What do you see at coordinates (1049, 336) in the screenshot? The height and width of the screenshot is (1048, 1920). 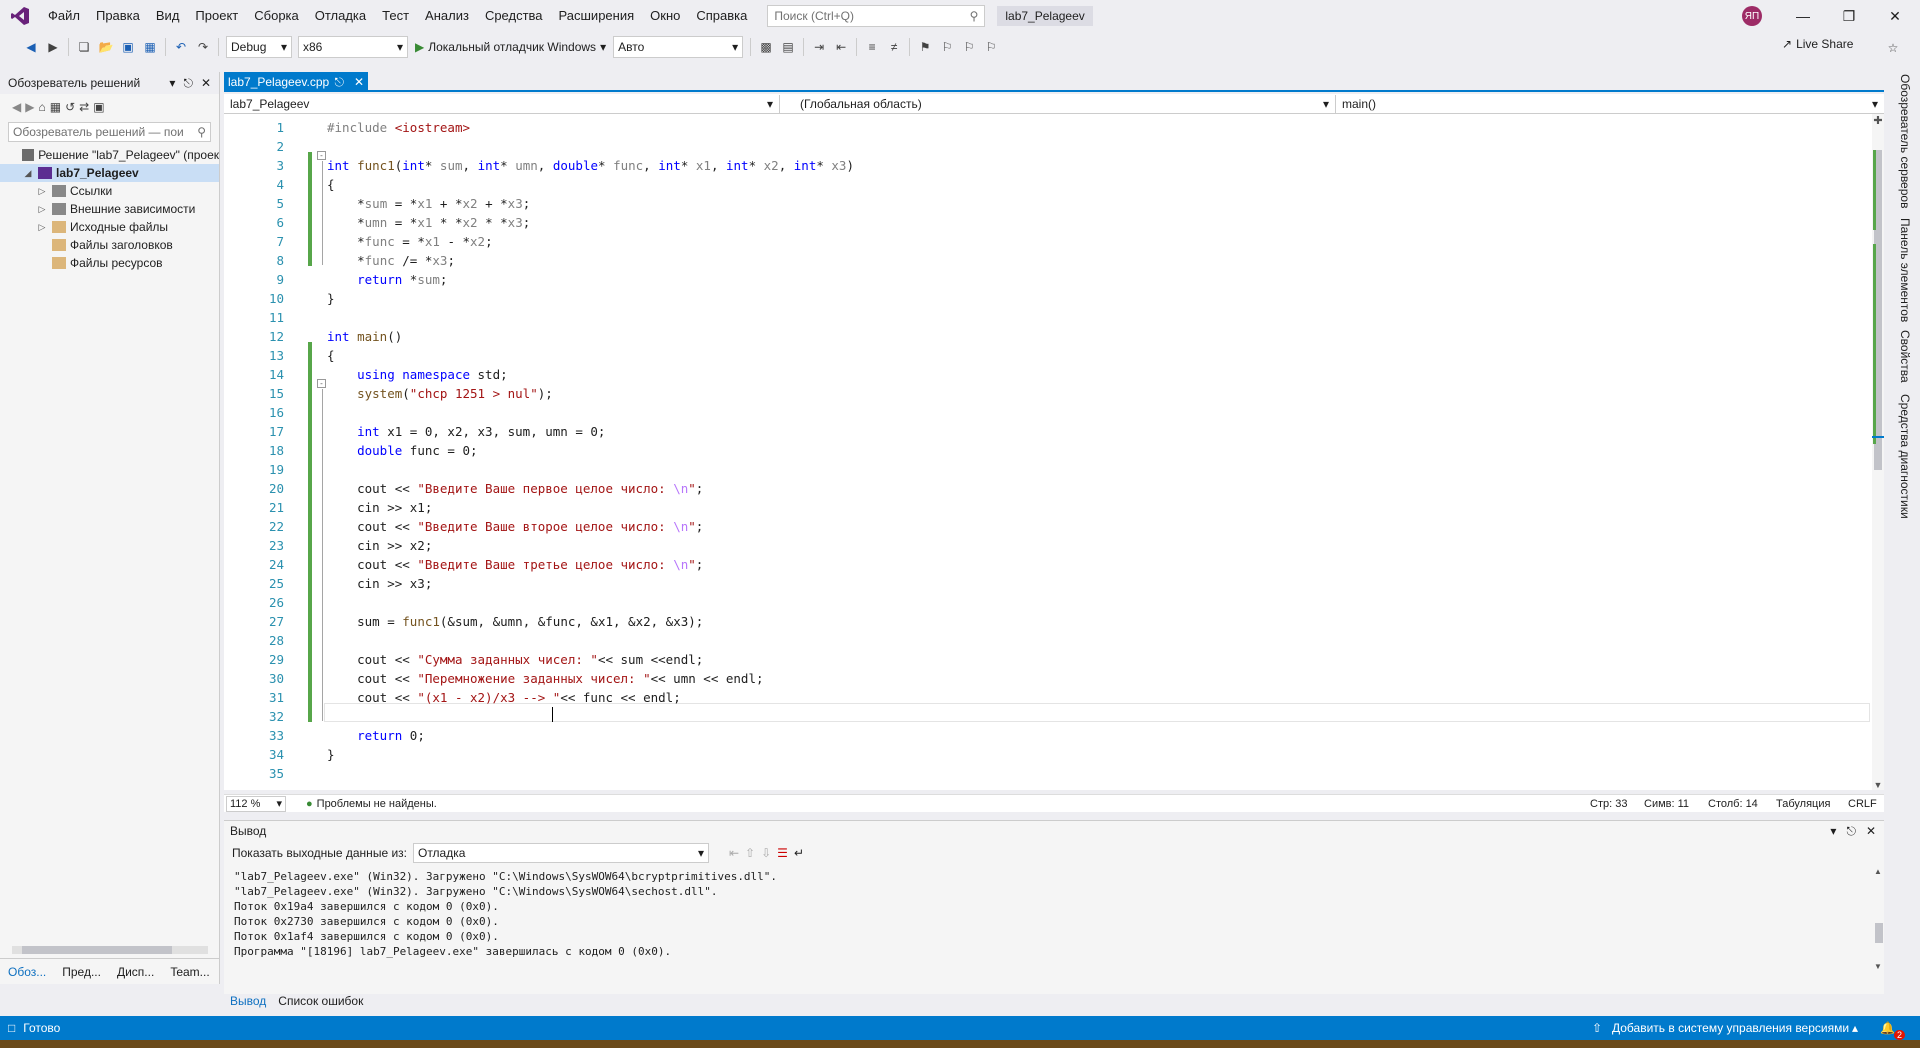 I see `code-line: 12 int main()` at bounding box center [1049, 336].